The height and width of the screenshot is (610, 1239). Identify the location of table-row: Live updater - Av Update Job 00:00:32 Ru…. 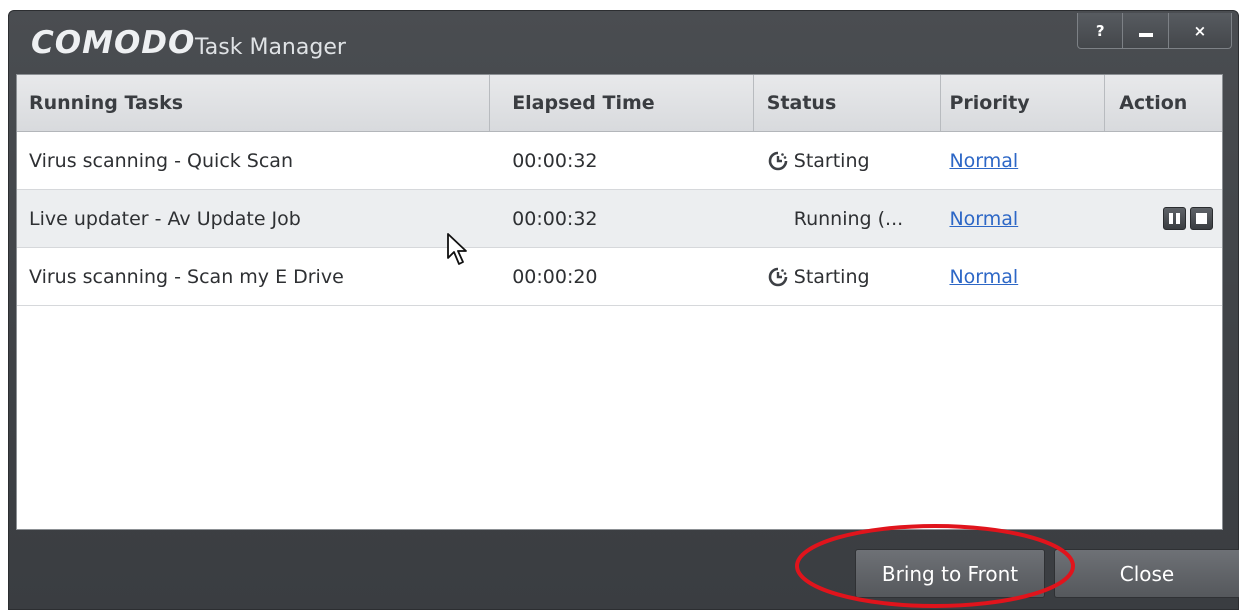
(619, 219).